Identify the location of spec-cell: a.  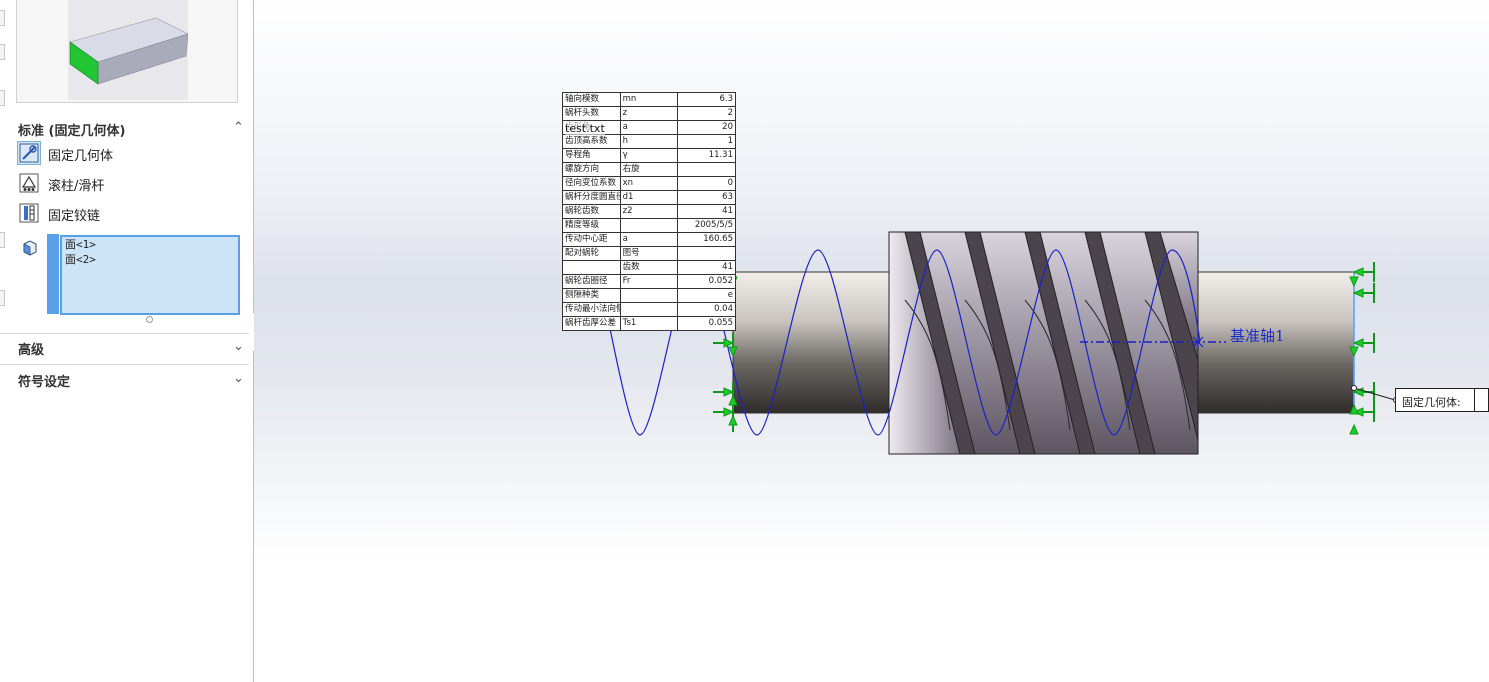
(649, 239).